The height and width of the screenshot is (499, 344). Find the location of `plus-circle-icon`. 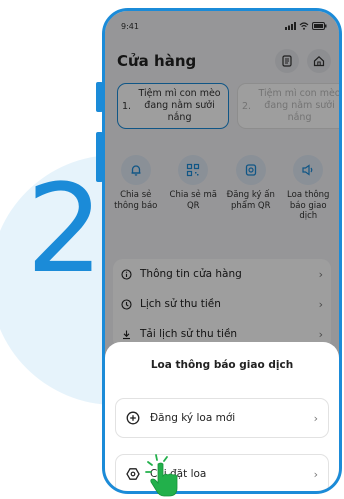

plus-circle-icon is located at coordinates (133, 418).